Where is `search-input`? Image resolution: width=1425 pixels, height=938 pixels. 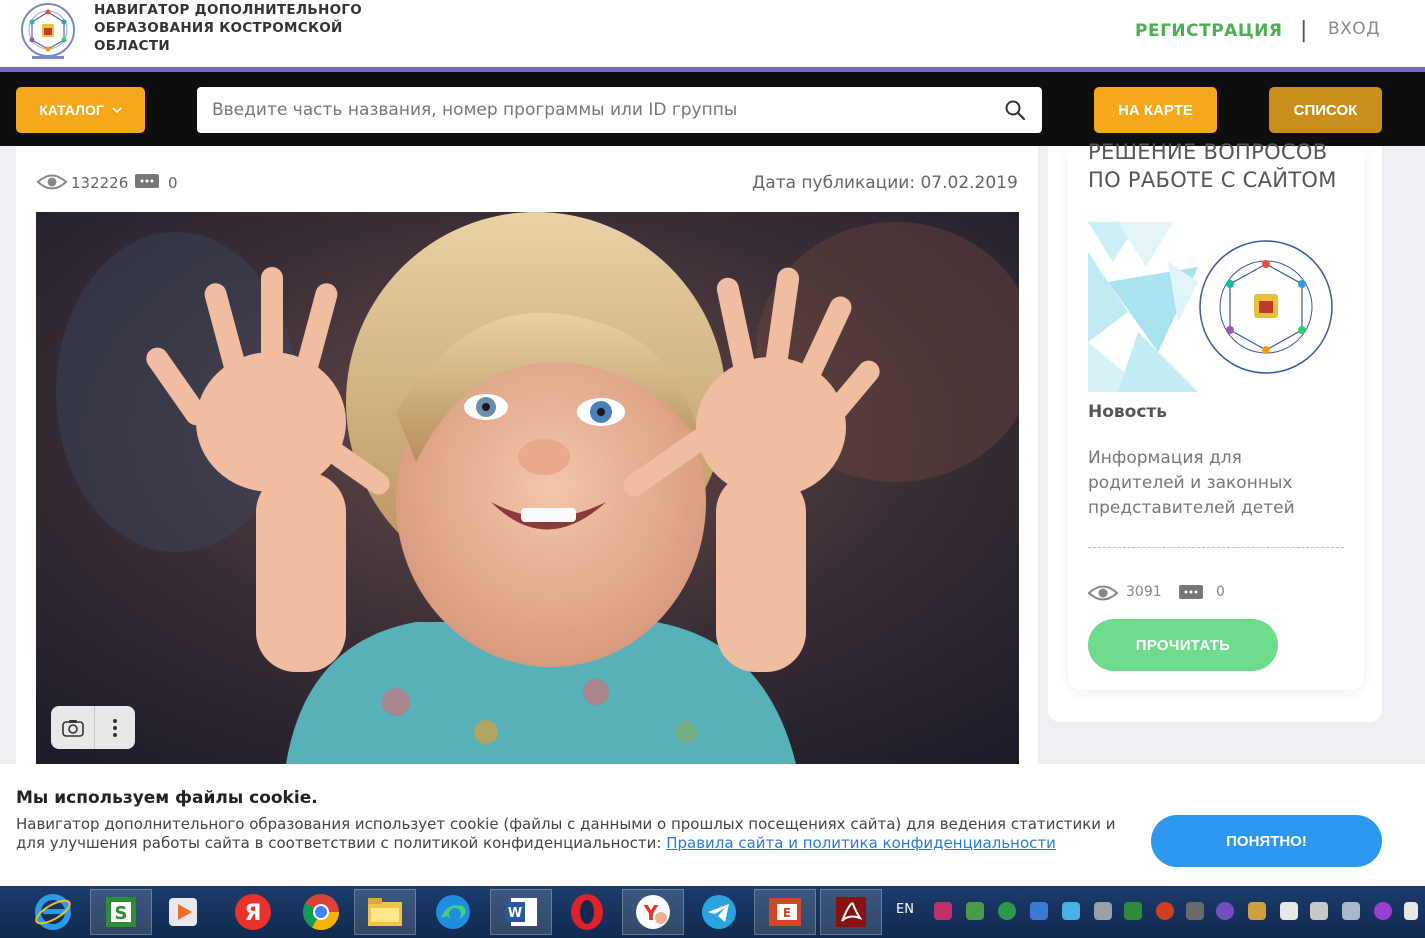
search-input is located at coordinates (597, 110).